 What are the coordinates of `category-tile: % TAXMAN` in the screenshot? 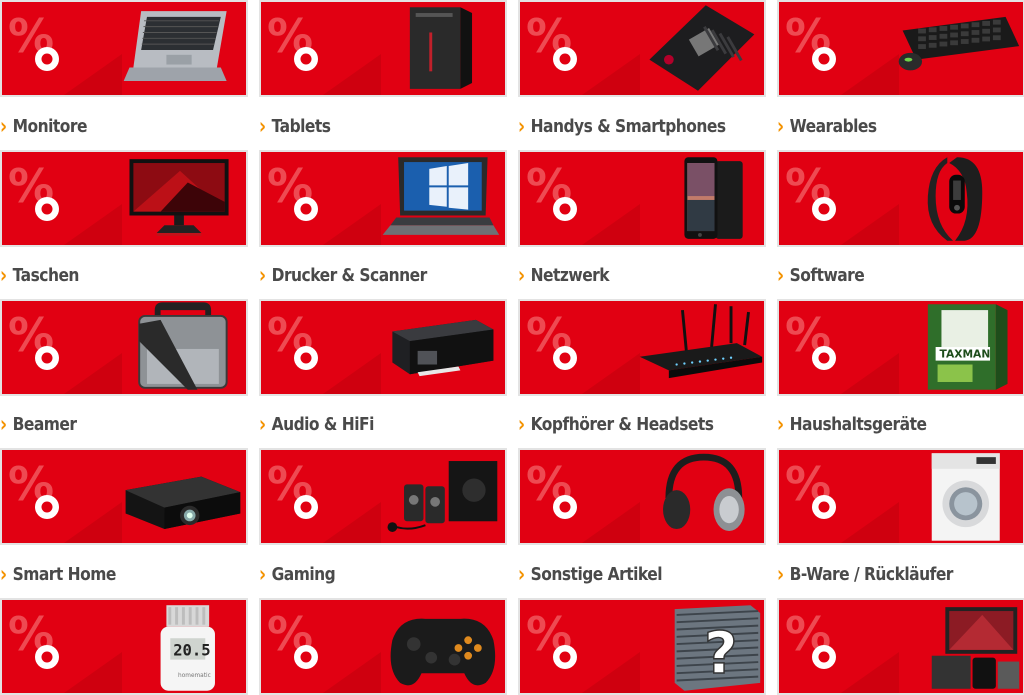 It's located at (900, 347).